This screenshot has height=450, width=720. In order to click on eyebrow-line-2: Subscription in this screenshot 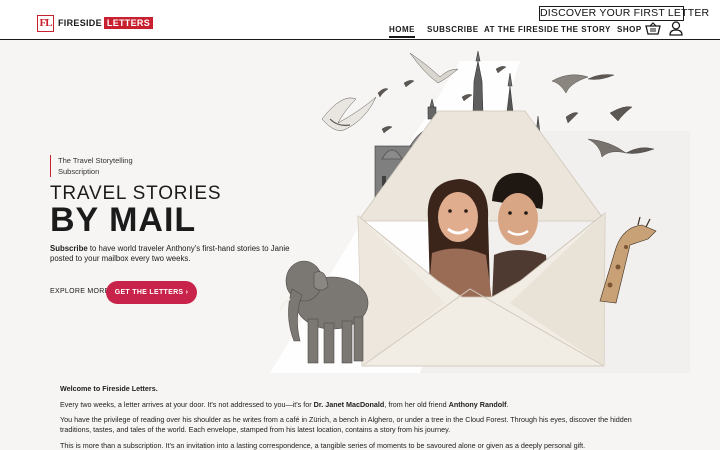, I will do `click(79, 171)`.